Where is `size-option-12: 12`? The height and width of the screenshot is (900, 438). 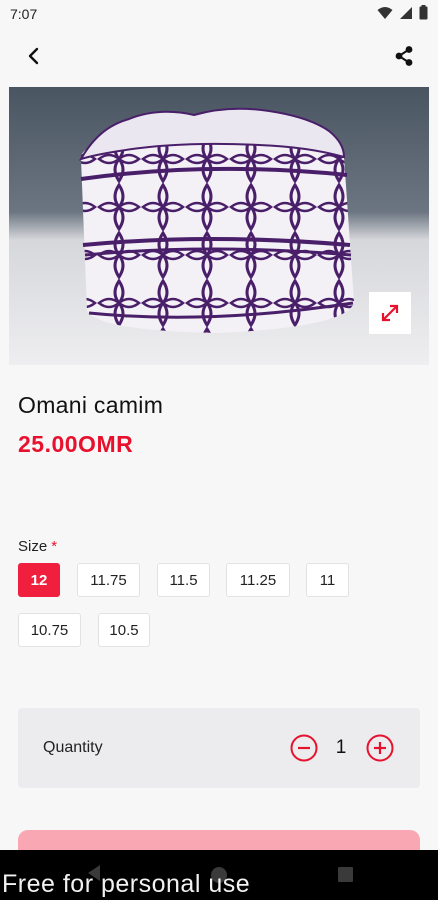 size-option-12: 12 is located at coordinates (39, 580).